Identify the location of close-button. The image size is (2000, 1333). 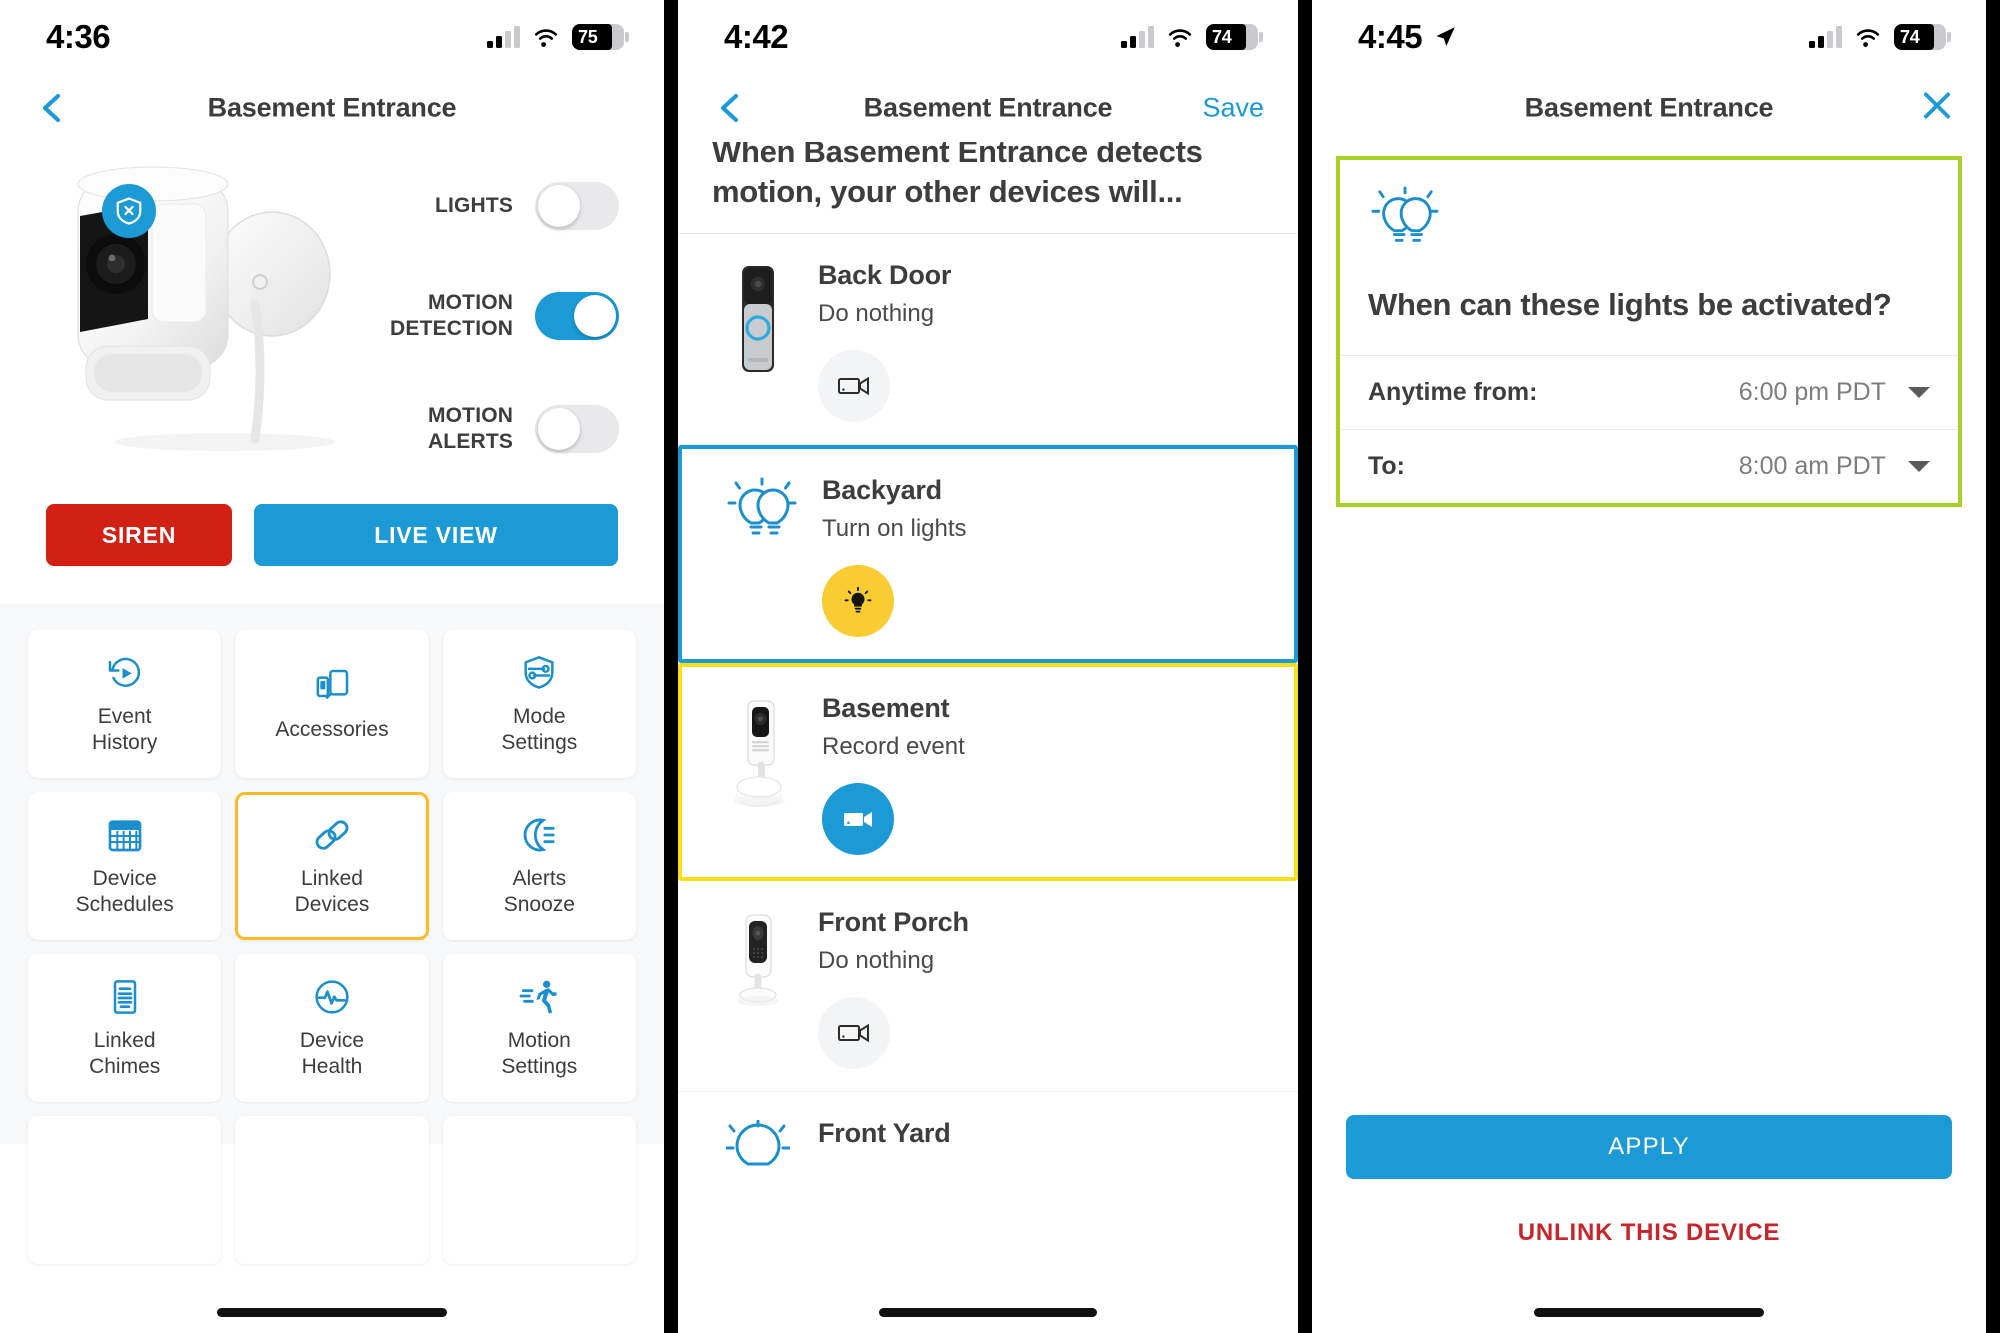
(1937, 108).